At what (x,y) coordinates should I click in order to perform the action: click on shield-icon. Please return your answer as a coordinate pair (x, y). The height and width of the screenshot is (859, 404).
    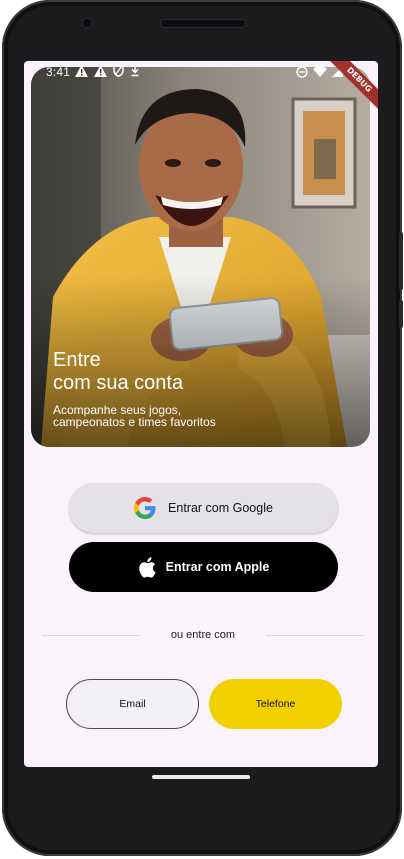
    Looking at the image, I should click on (118, 70).